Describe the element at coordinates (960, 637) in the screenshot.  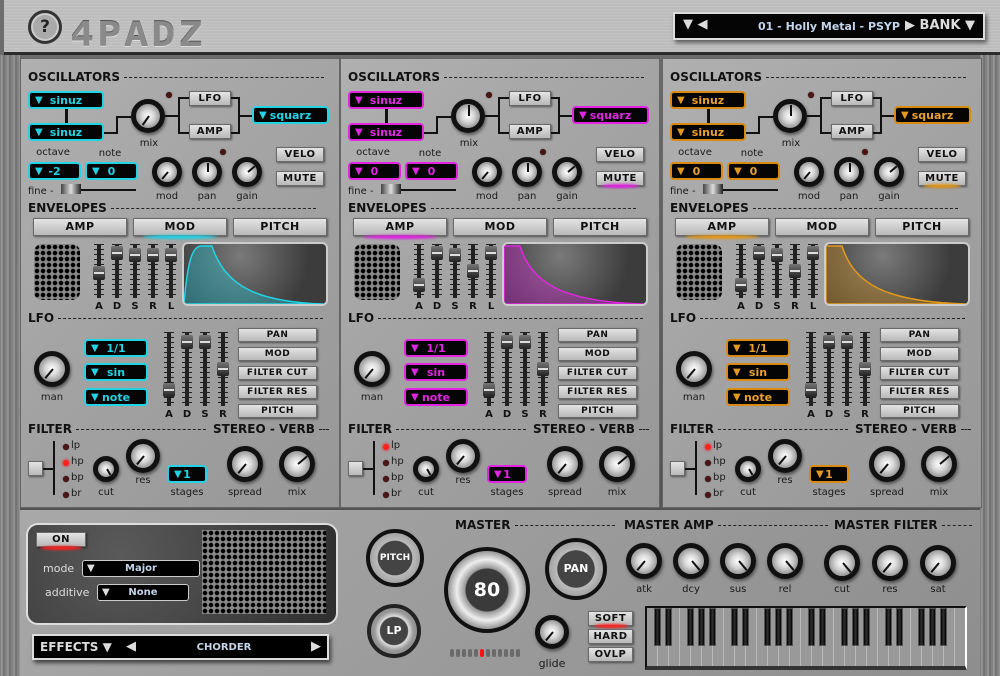
I see `white-key` at that location.